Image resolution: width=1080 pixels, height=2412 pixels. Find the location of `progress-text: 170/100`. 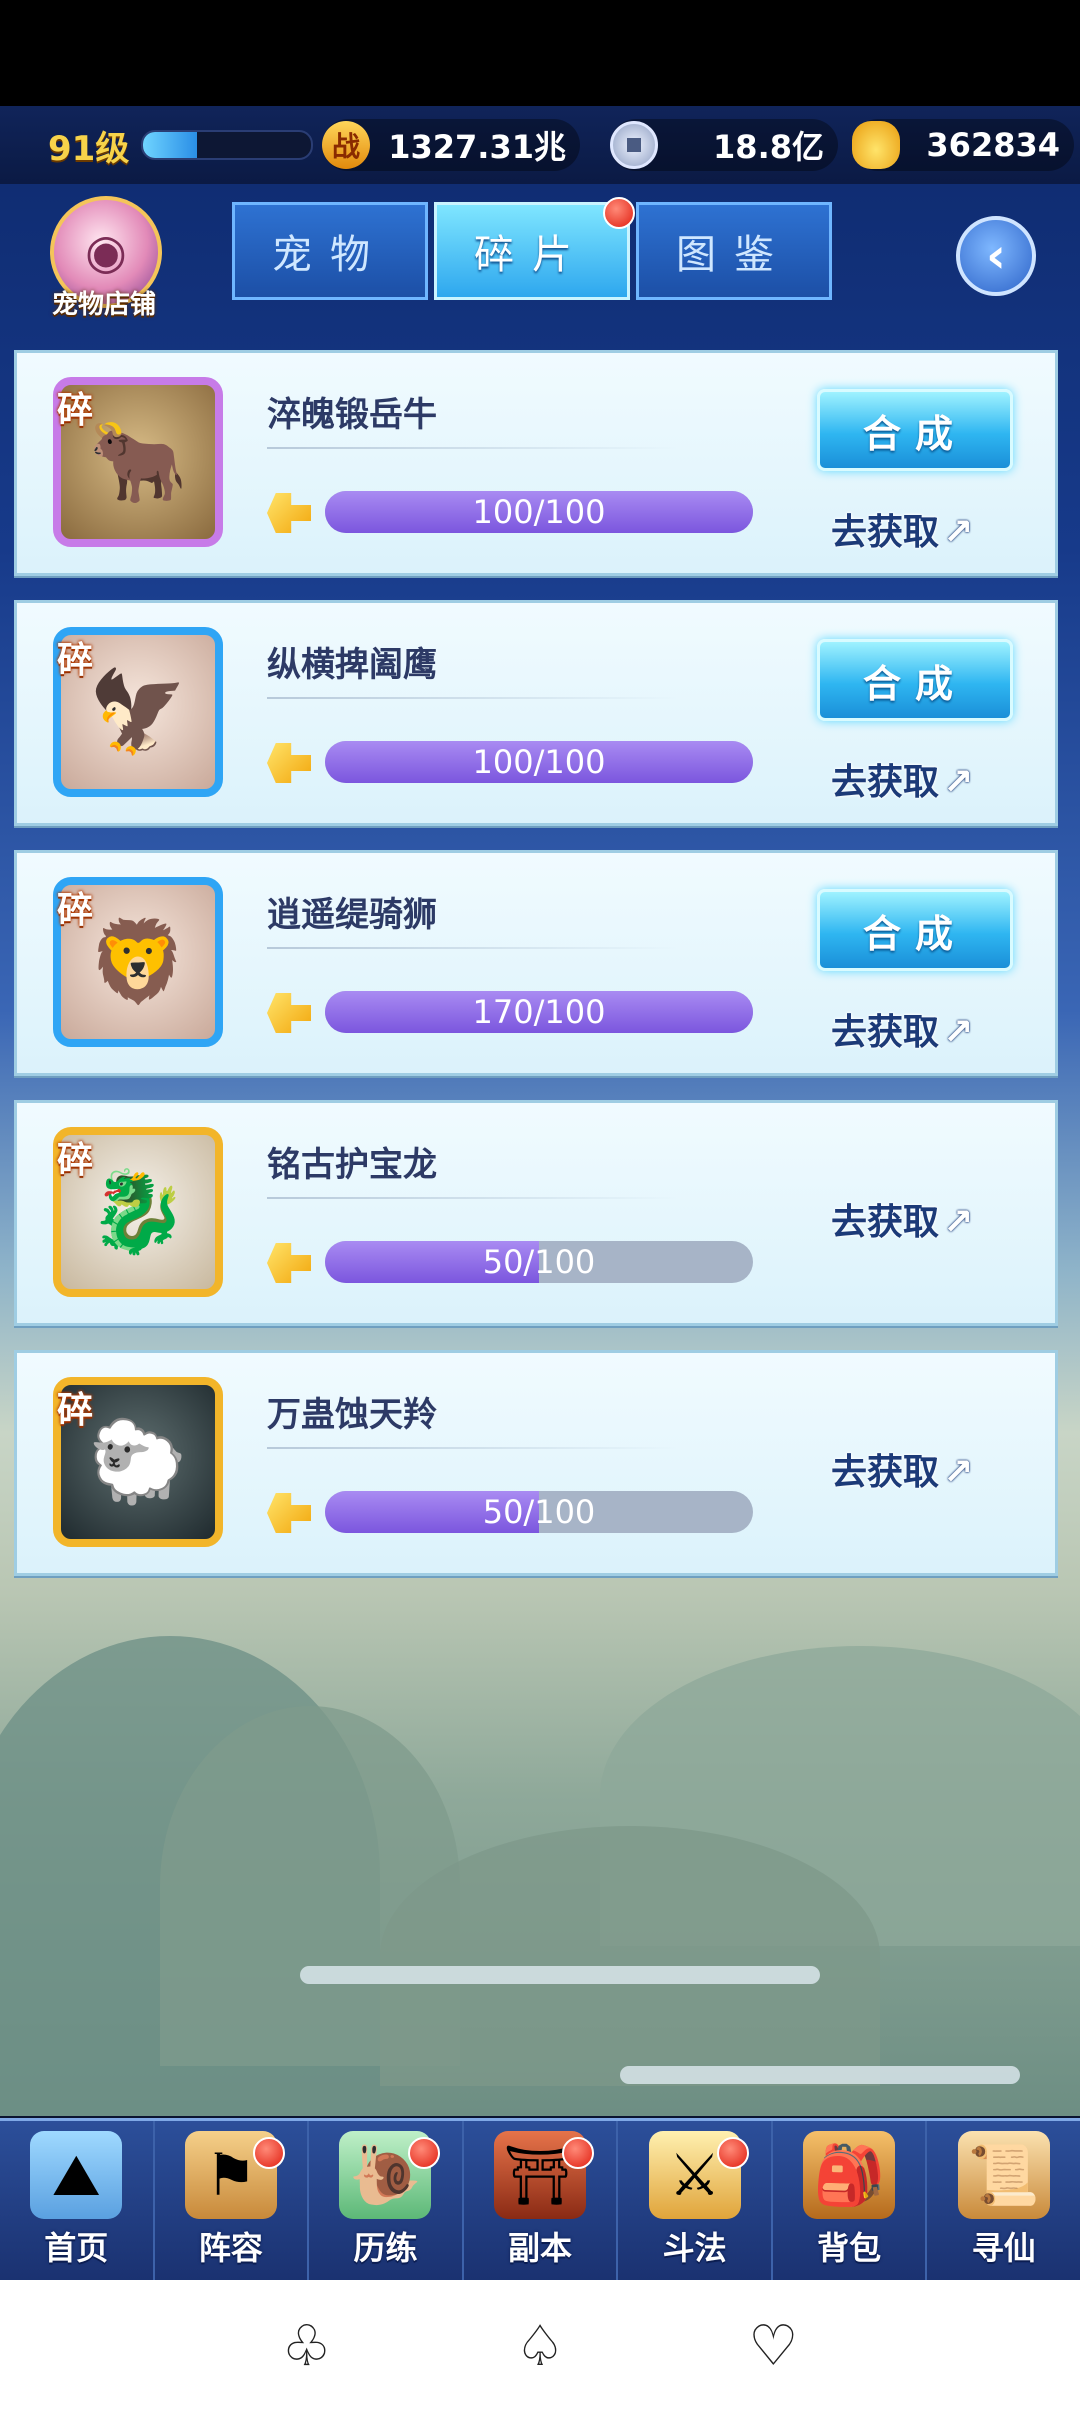

progress-text: 170/100 is located at coordinates (539, 1012).